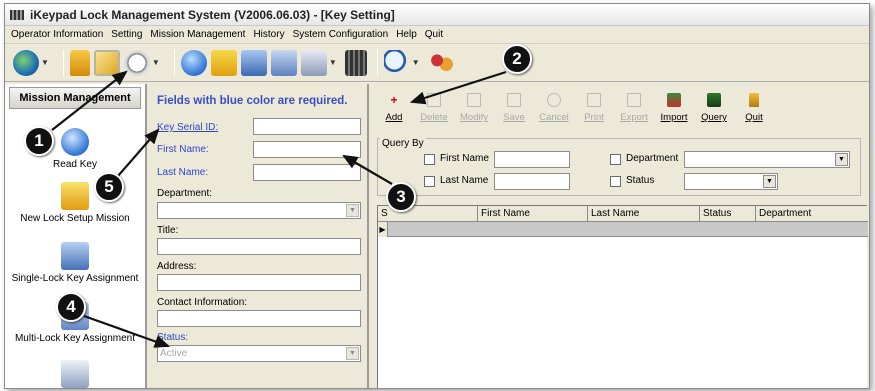 The height and width of the screenshot is (391, 875). Describe the element at coordinates (615, 181) in the screenshot. I see `status-checkbox` at that location.